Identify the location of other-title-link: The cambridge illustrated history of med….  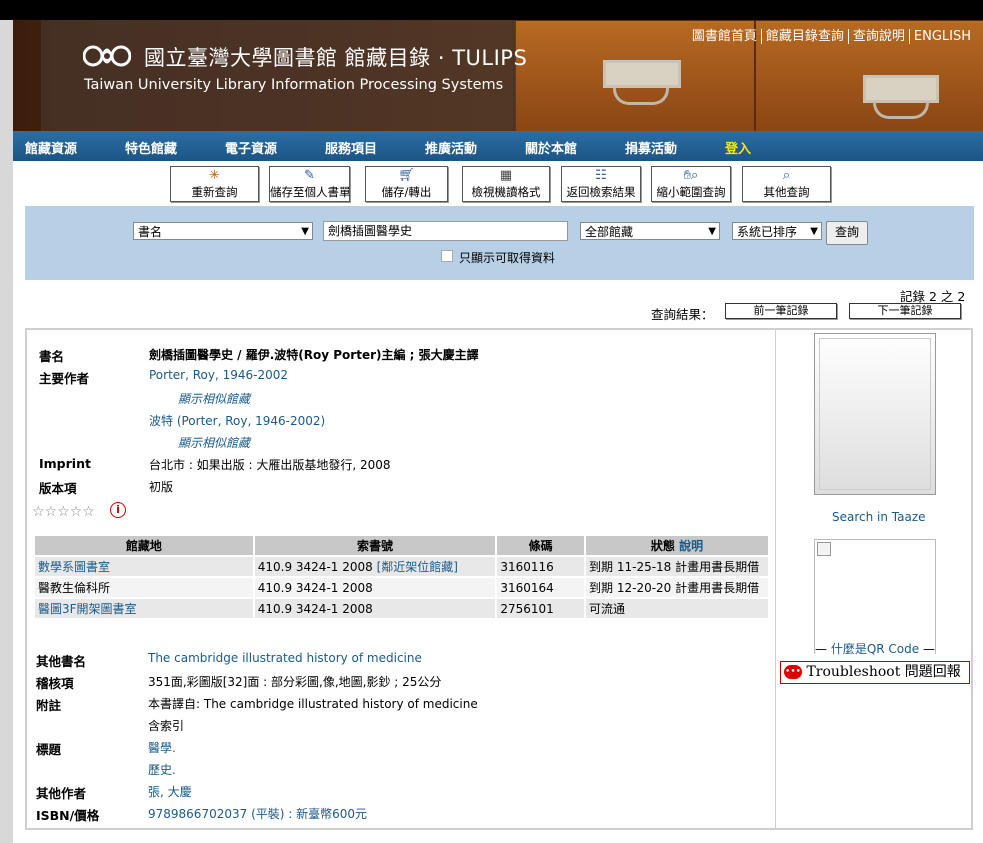
(285, 658).